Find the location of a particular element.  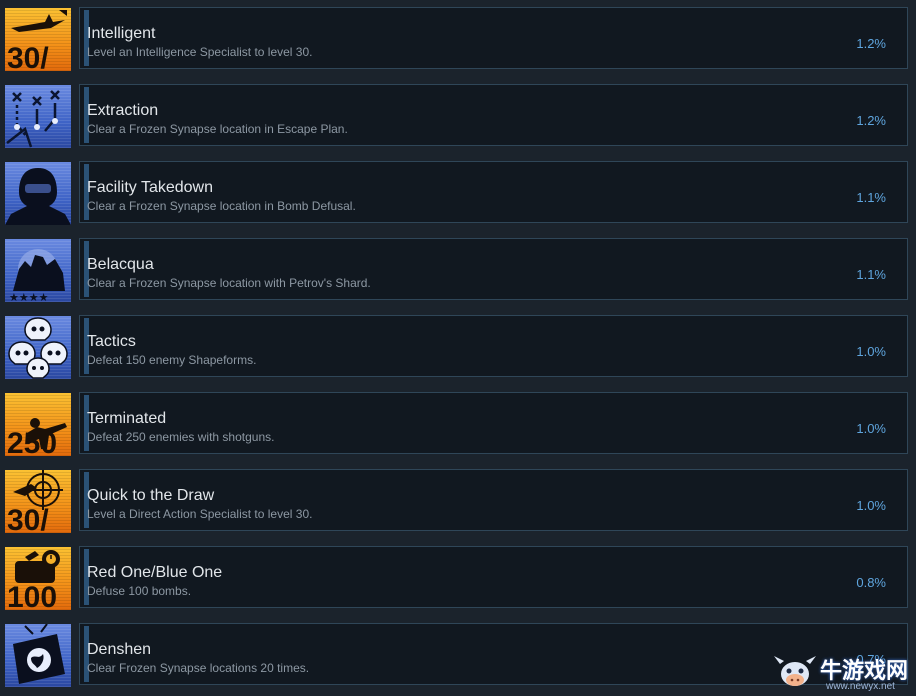

crosshair-target-icon: 30/ is located at coordinates (38, 501).